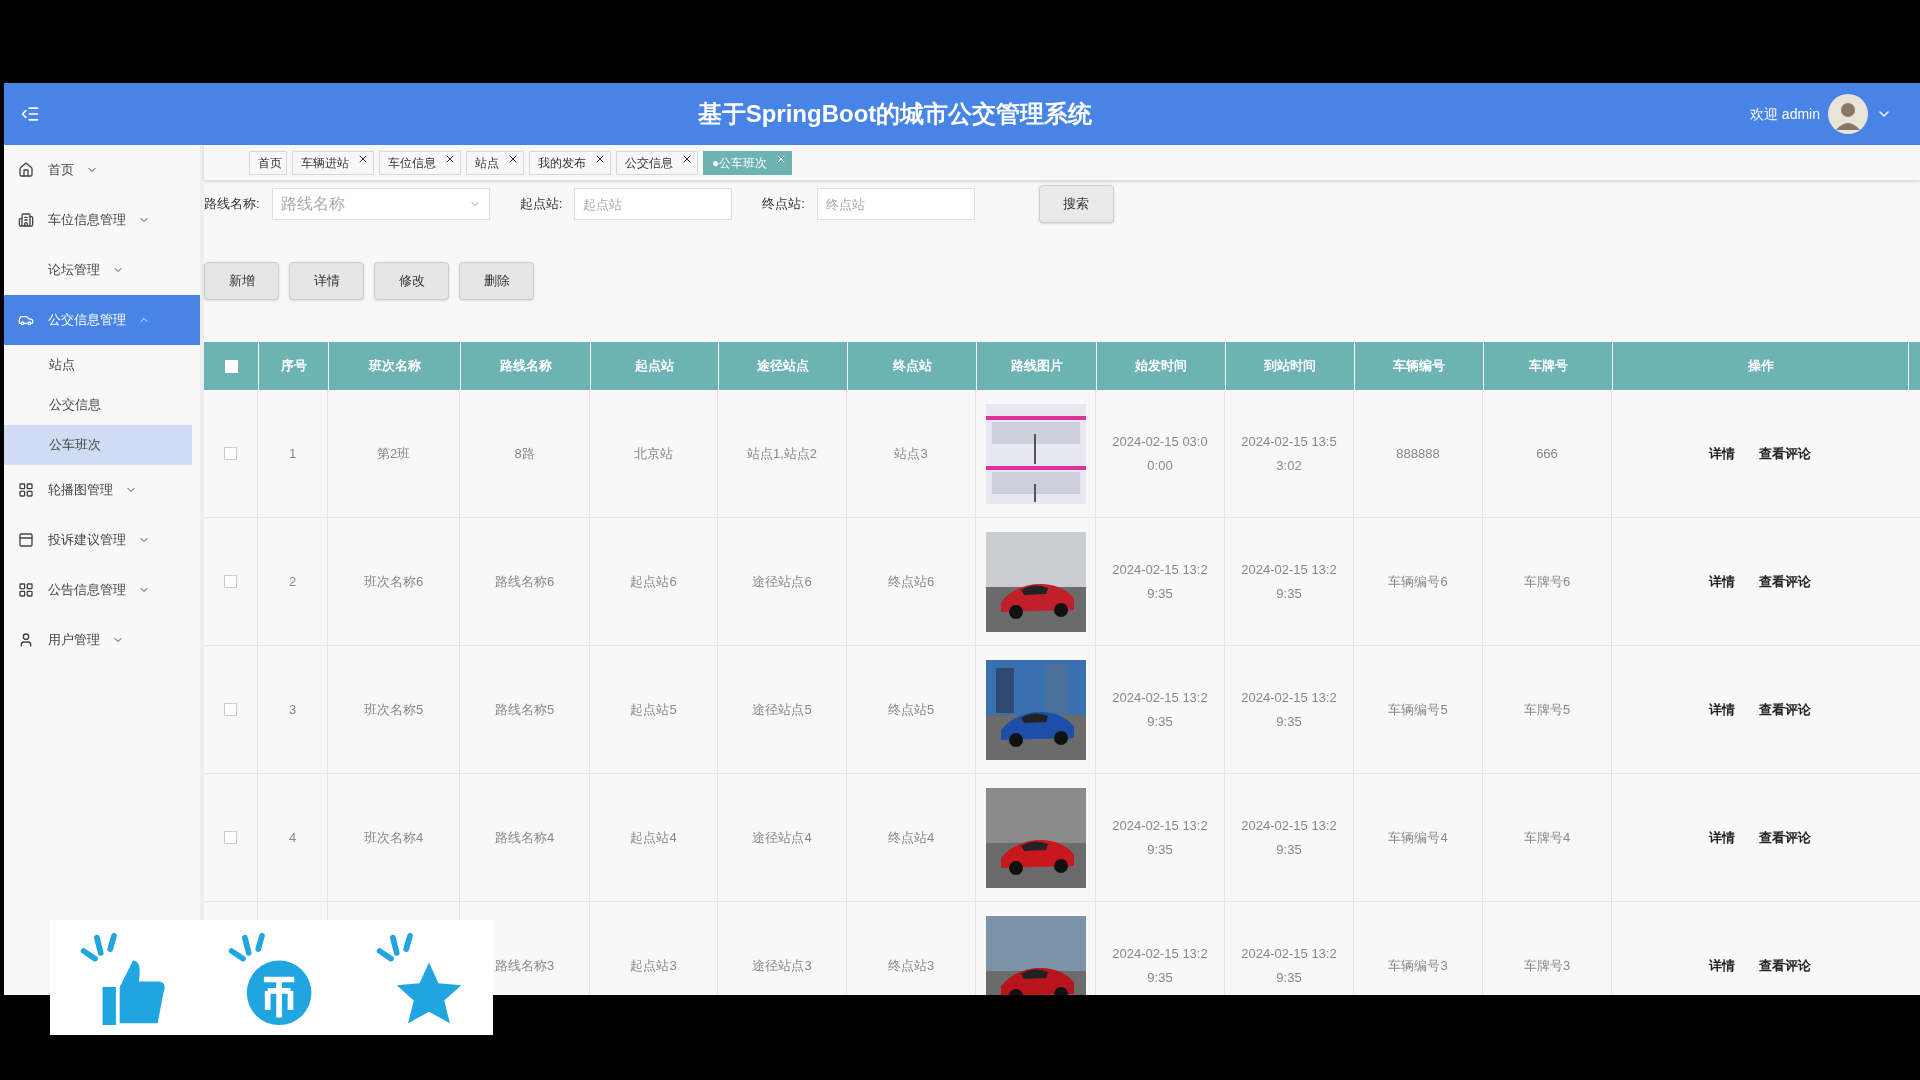 The height and width of the screenshot is (1080, 1920). What do you see at coordinates (495, 162) in the screenshot?
I see `tab: 站点` at bounding box center [495, 162].